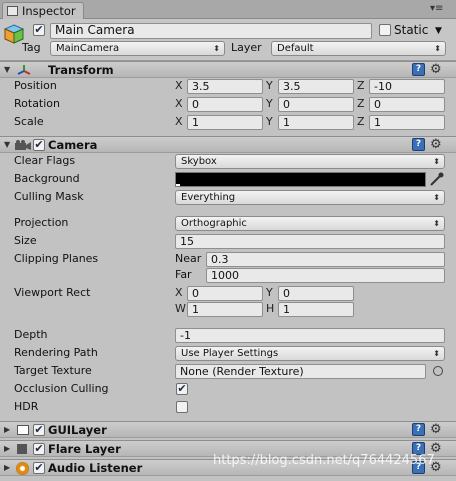 Image resolution: width=456 pixels, height=481 pixels. I want to click on guilayer-header: ▶ ✔ GUILayer ? ⚙, so click(228, 429).